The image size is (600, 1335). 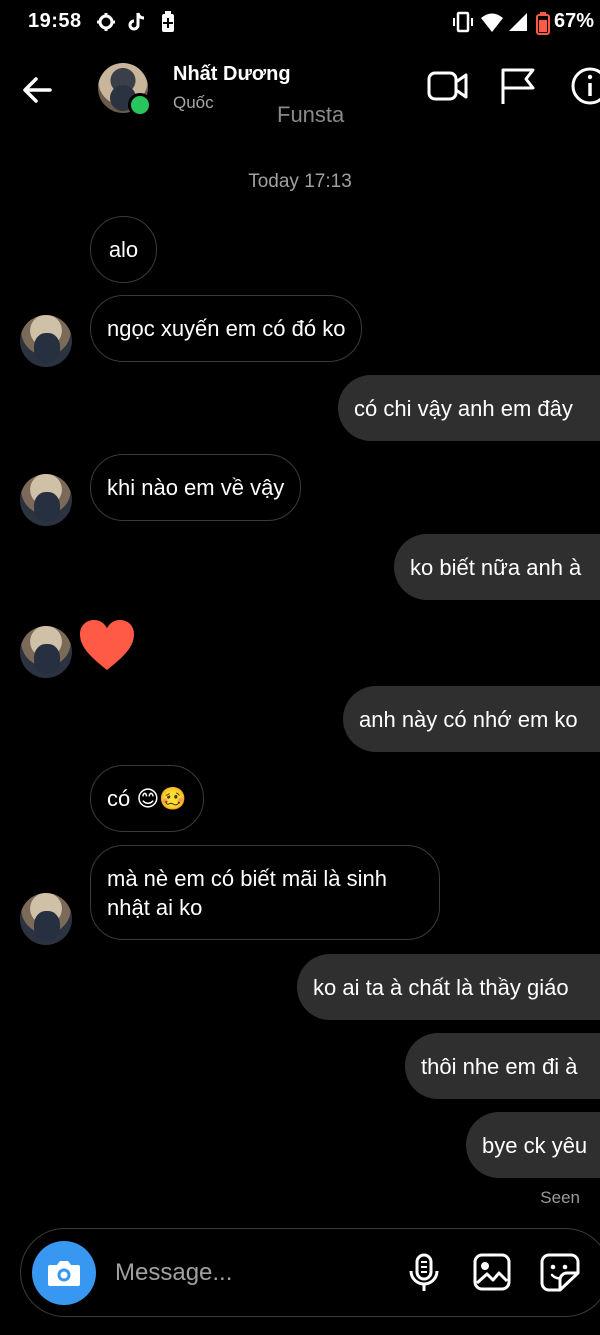 I want to click on video-call-icon, so click(x=448, y=86).